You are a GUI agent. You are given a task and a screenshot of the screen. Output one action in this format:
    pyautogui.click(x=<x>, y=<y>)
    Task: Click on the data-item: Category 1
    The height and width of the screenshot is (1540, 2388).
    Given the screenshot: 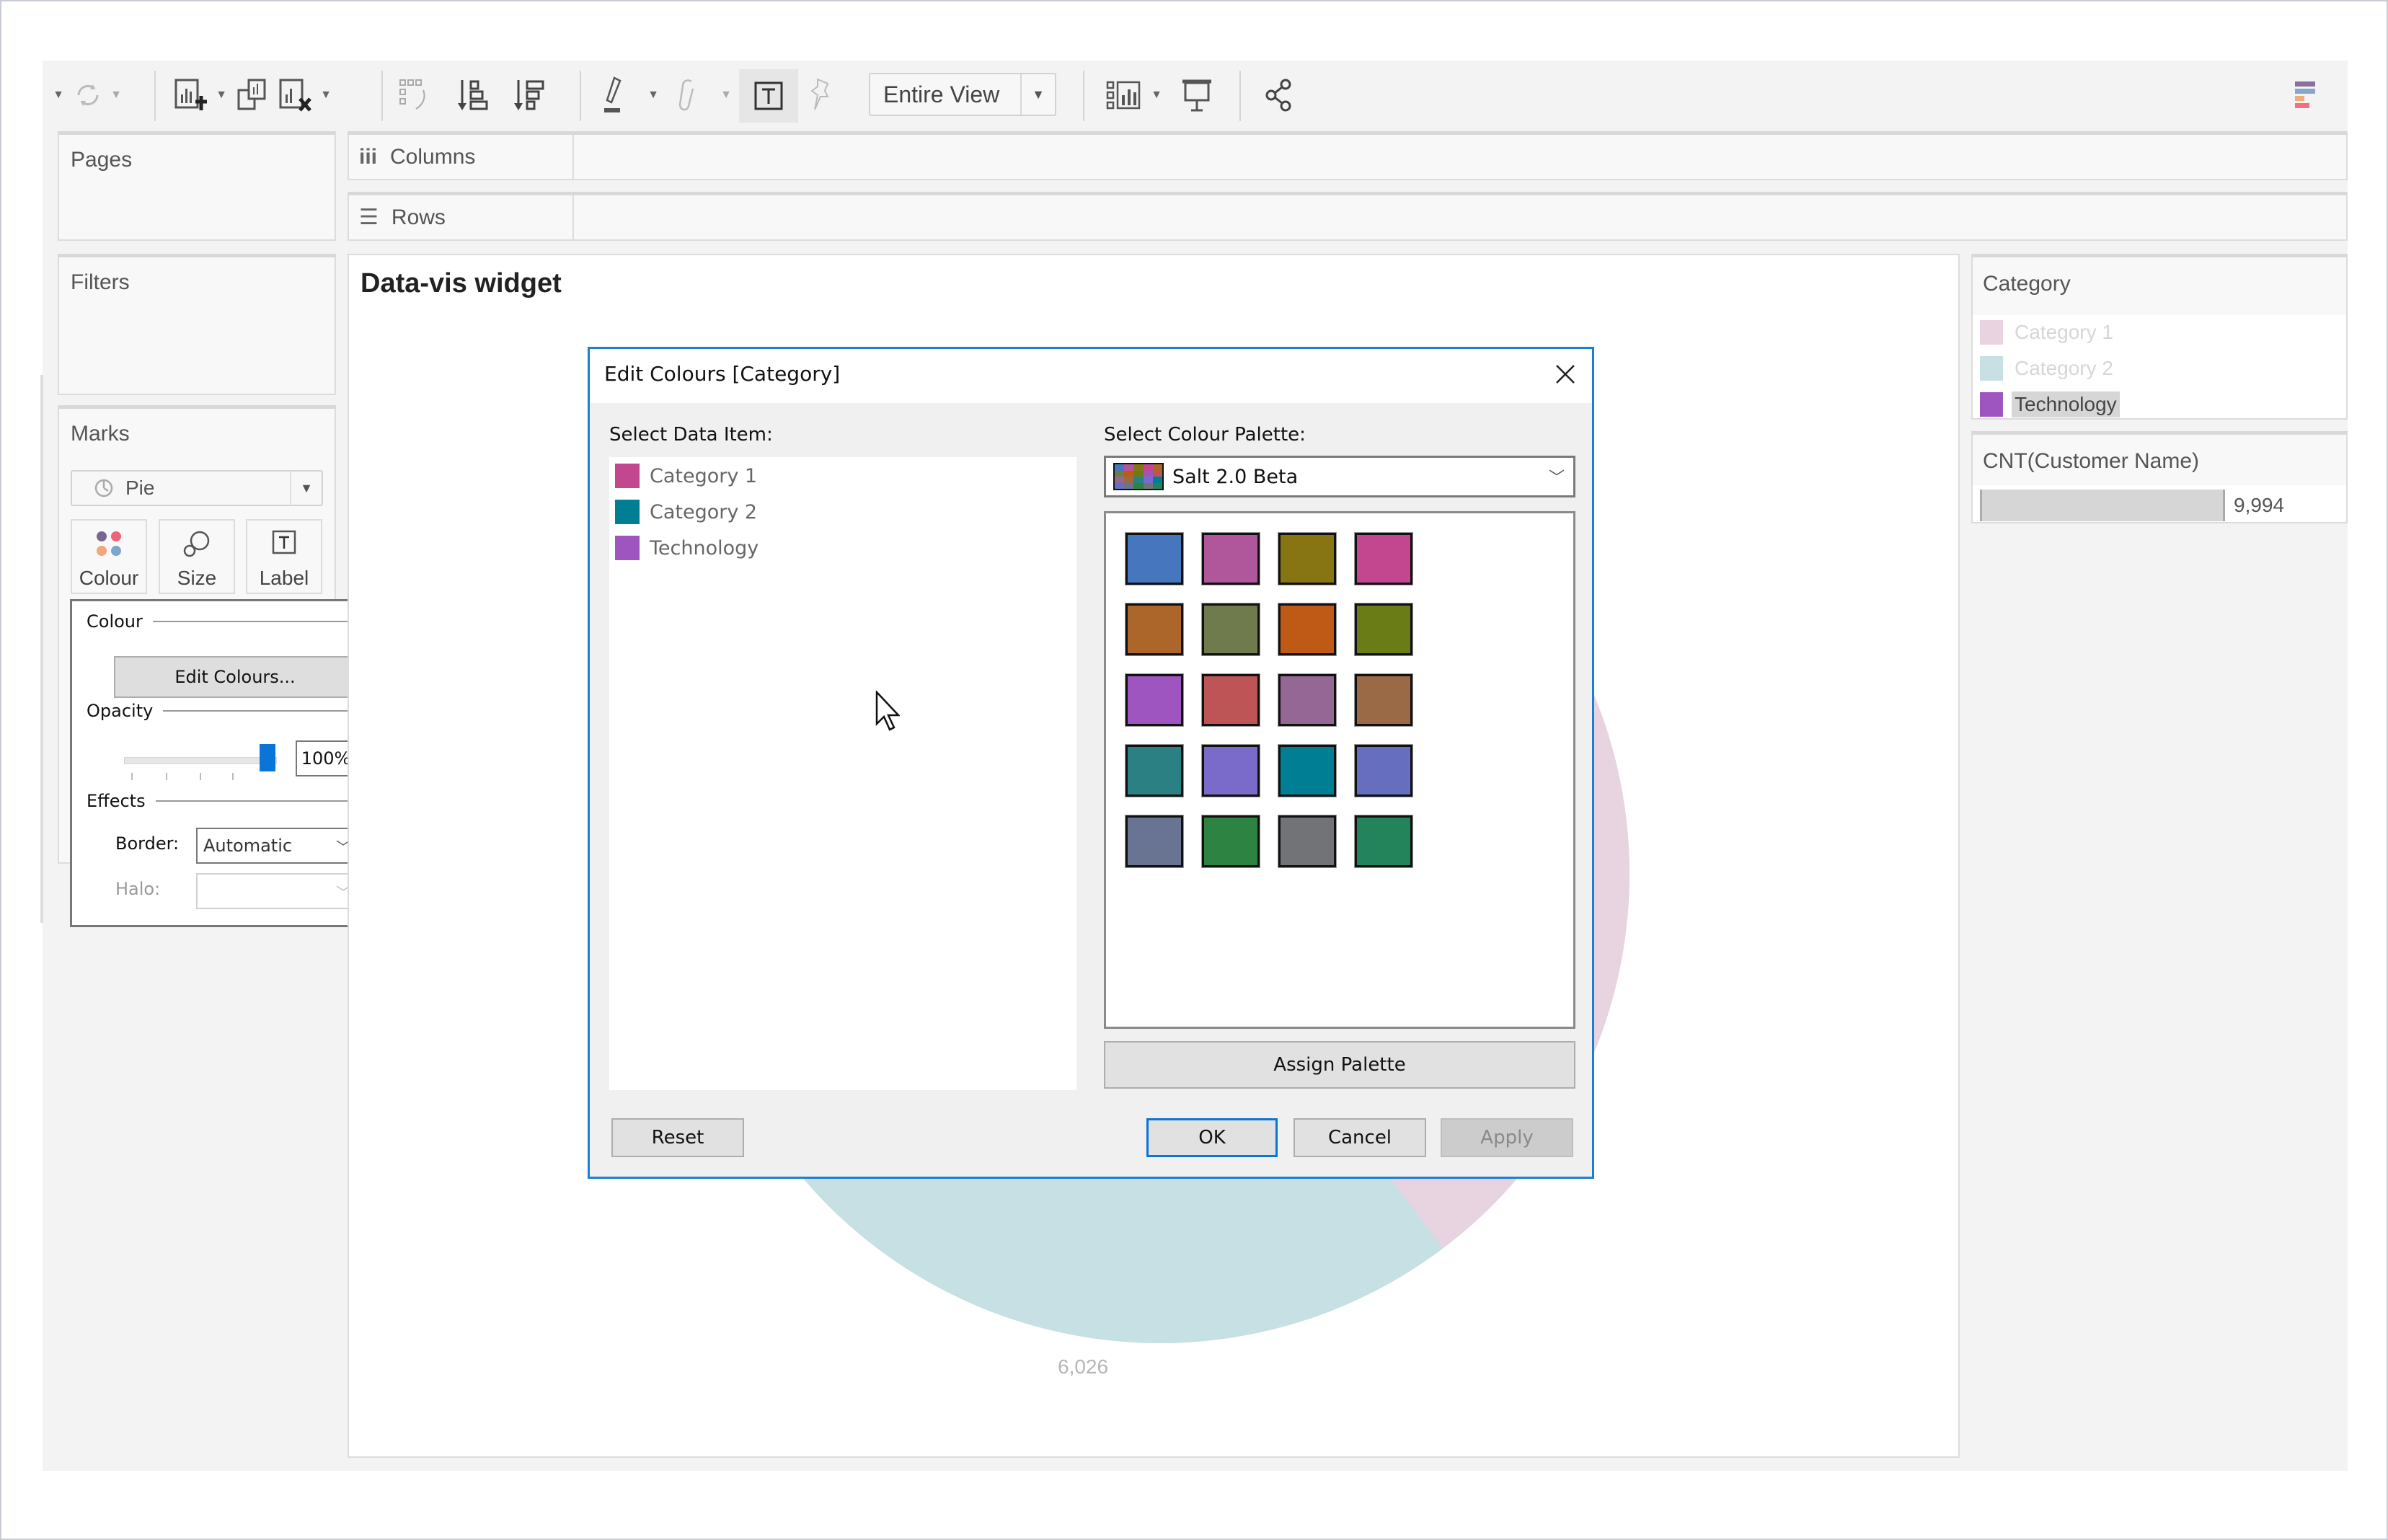 What is the action you would take?
    pyautogui.click(x=686, y=476)
    